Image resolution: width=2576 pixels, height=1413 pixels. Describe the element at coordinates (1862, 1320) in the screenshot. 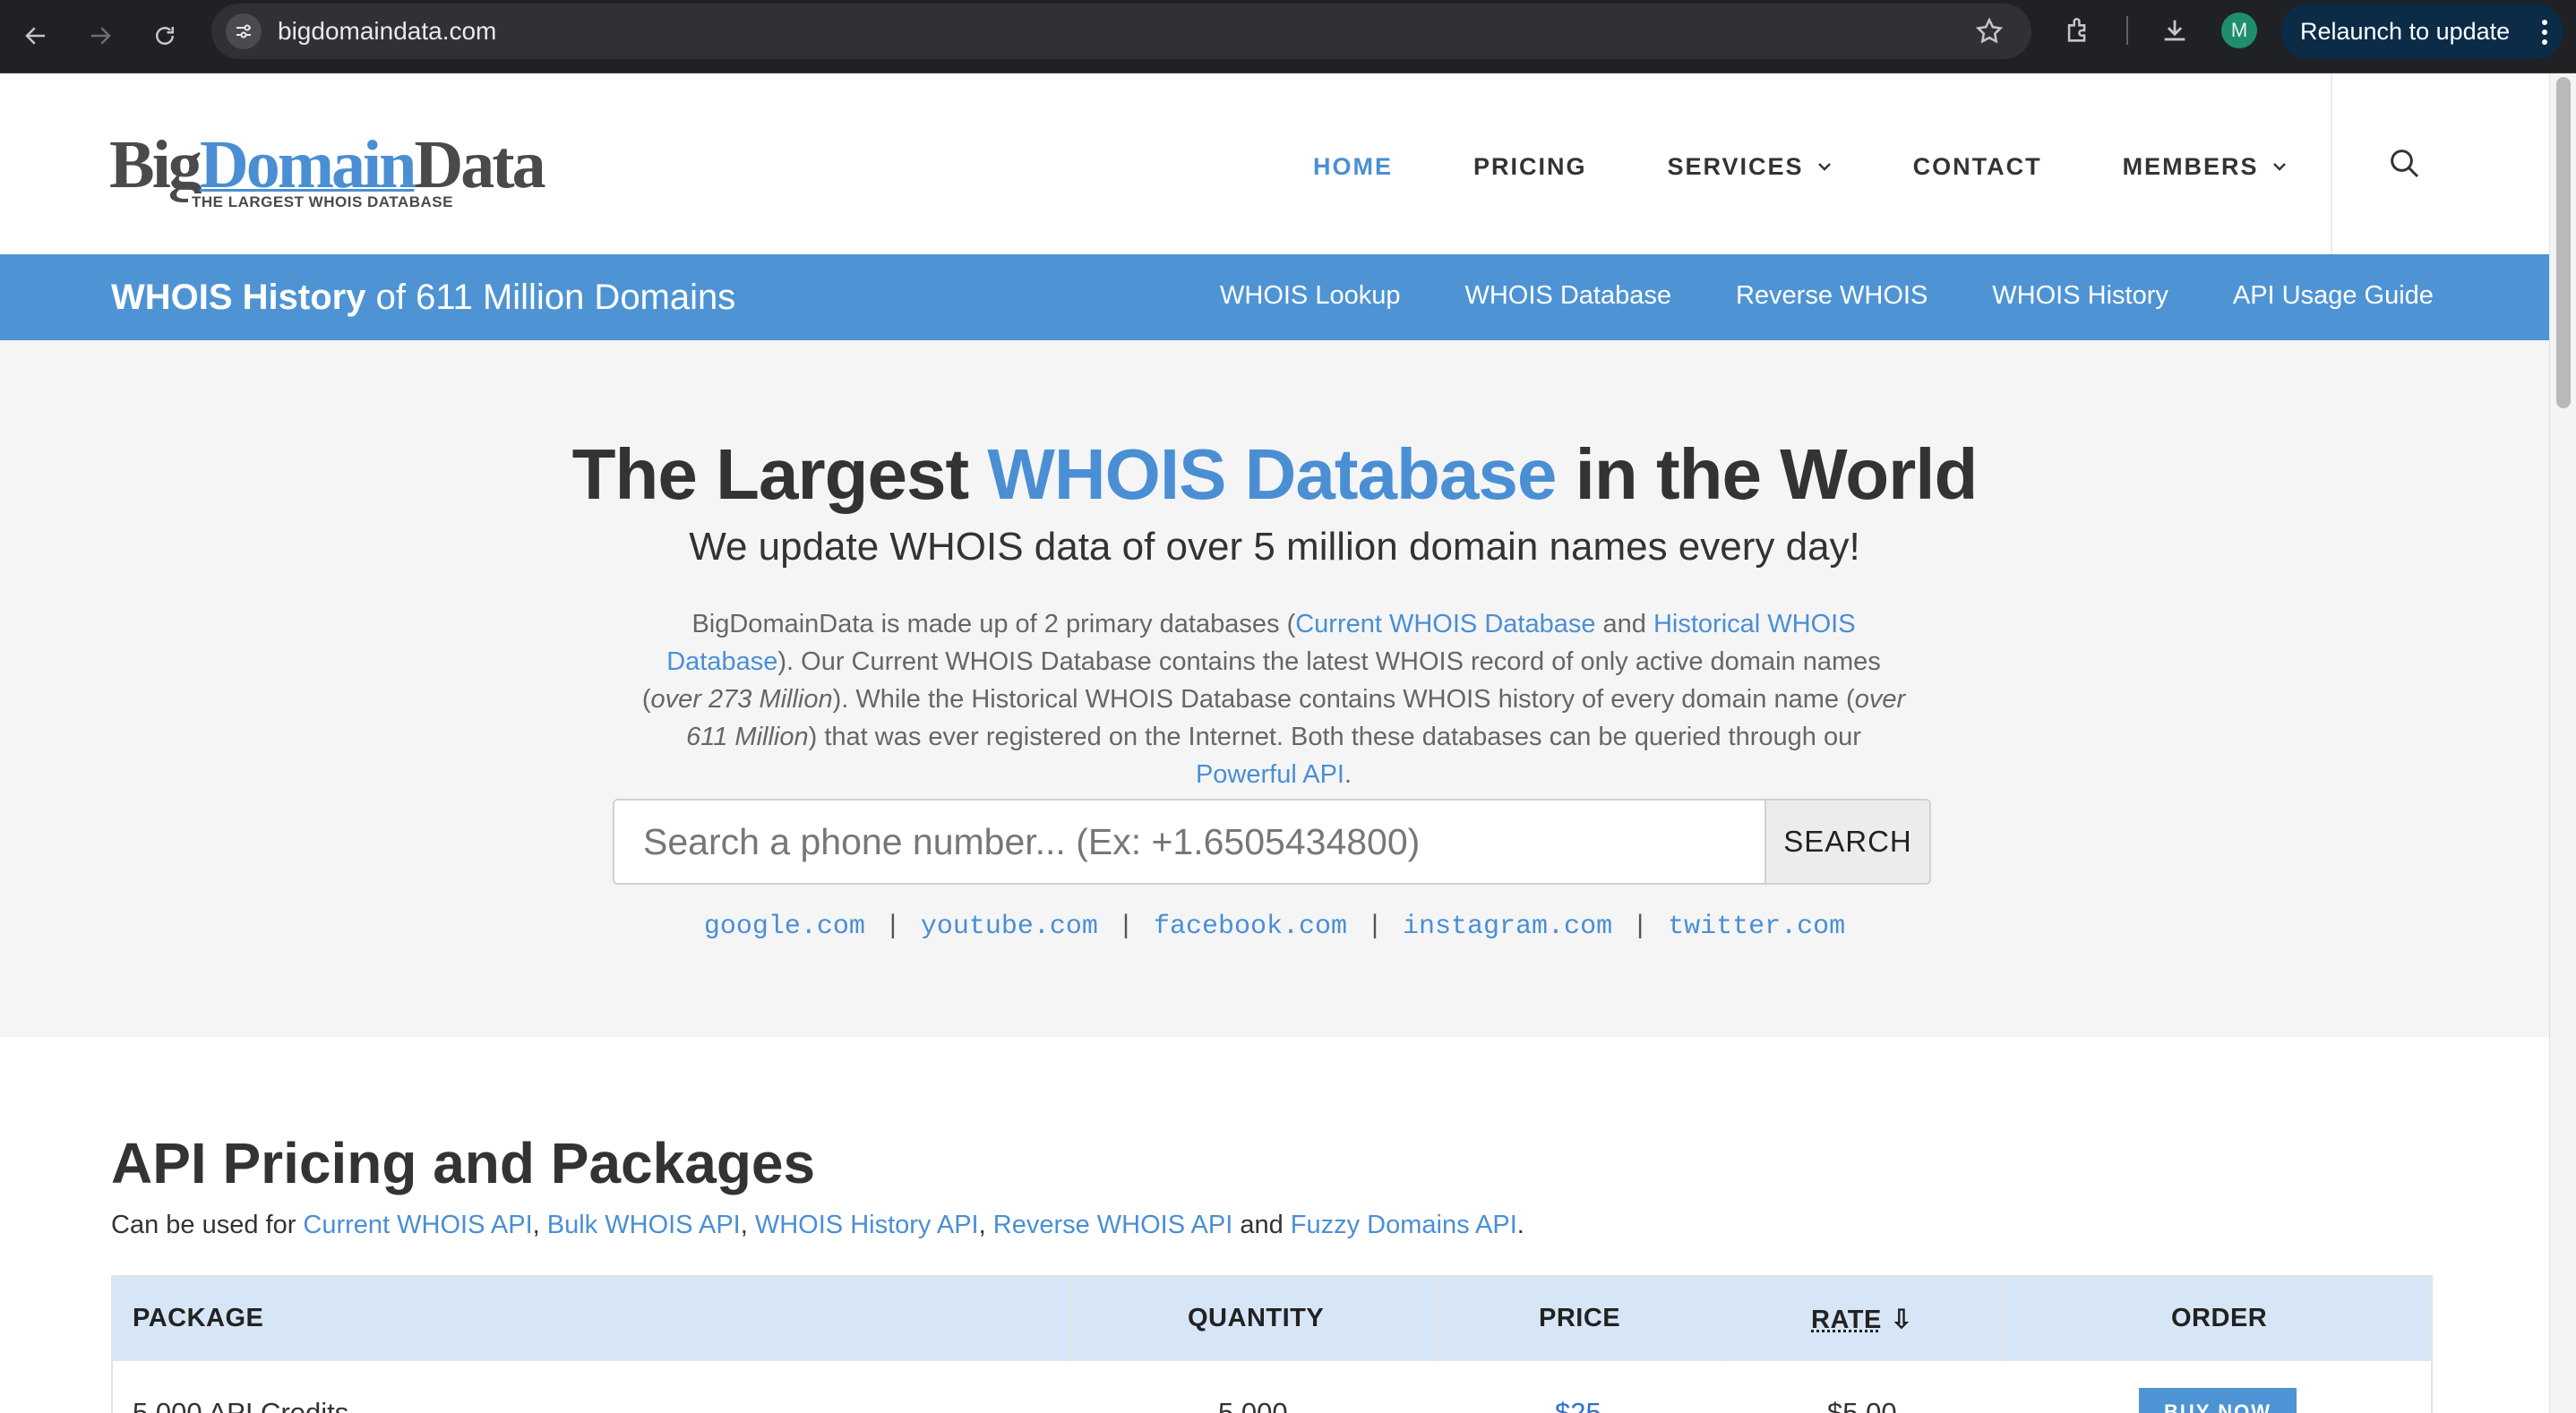

I see `header-rate: RATE ⇩` at that location.